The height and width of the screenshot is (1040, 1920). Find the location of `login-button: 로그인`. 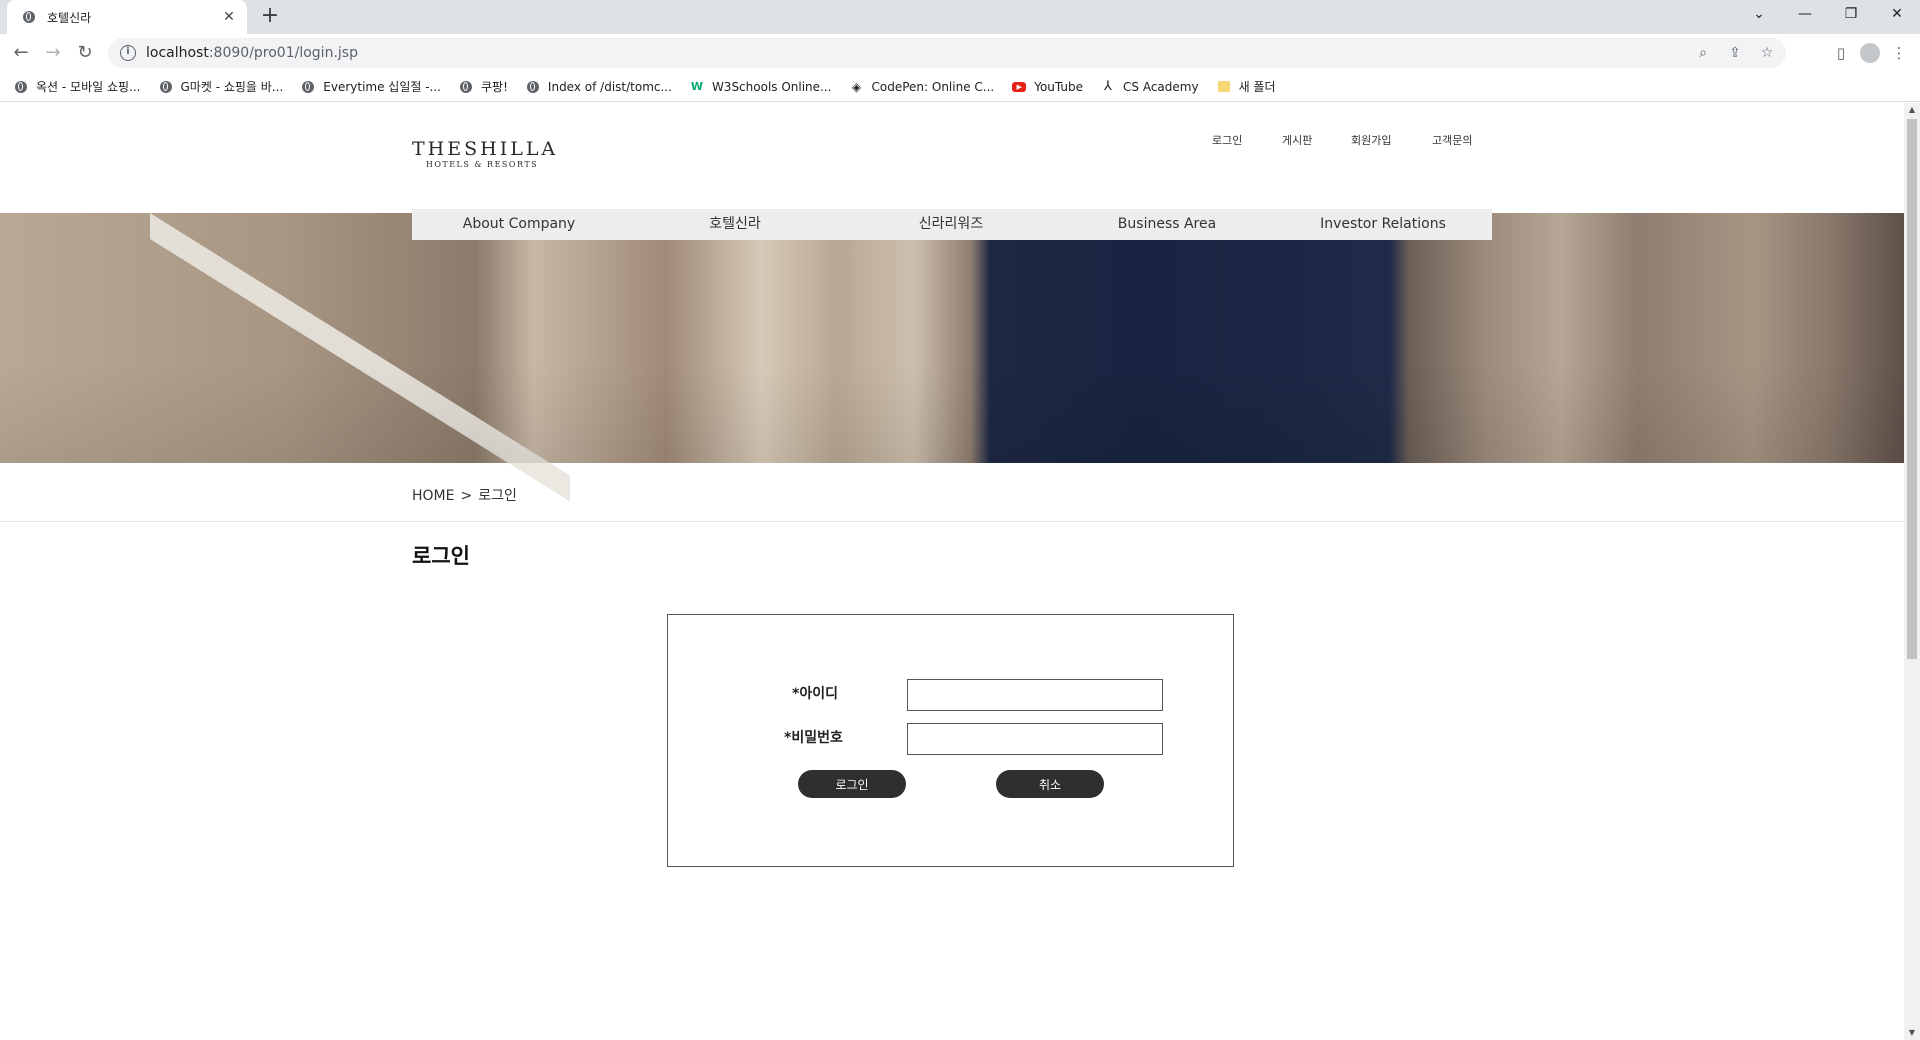

login-button: 로그인 is located at coordinates (852, 784).